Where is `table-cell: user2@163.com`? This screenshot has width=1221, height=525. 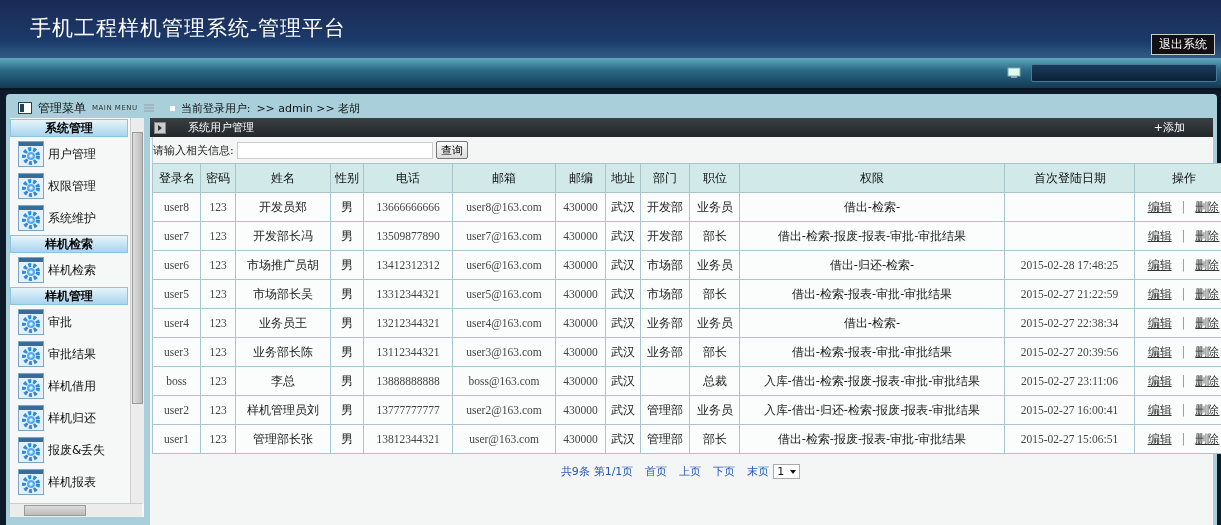
table-cell: user2@163.com is located at coordinates (504, 410).